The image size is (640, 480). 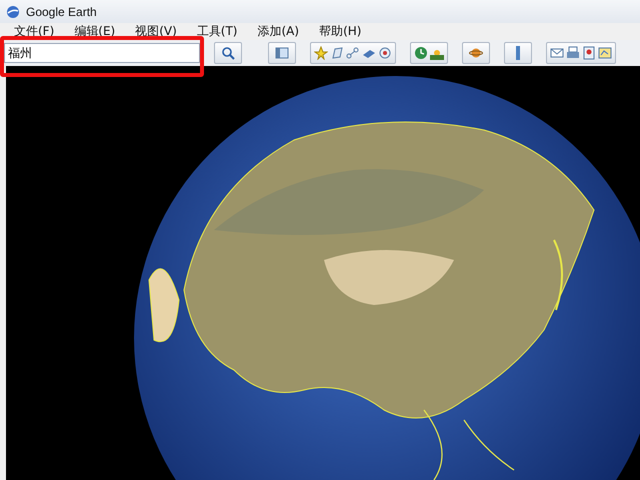 What do you see at coordinates (340, 31) in the screenshot?
I see `menu-item: 帮助(H)` at bounding box center [340, 31].